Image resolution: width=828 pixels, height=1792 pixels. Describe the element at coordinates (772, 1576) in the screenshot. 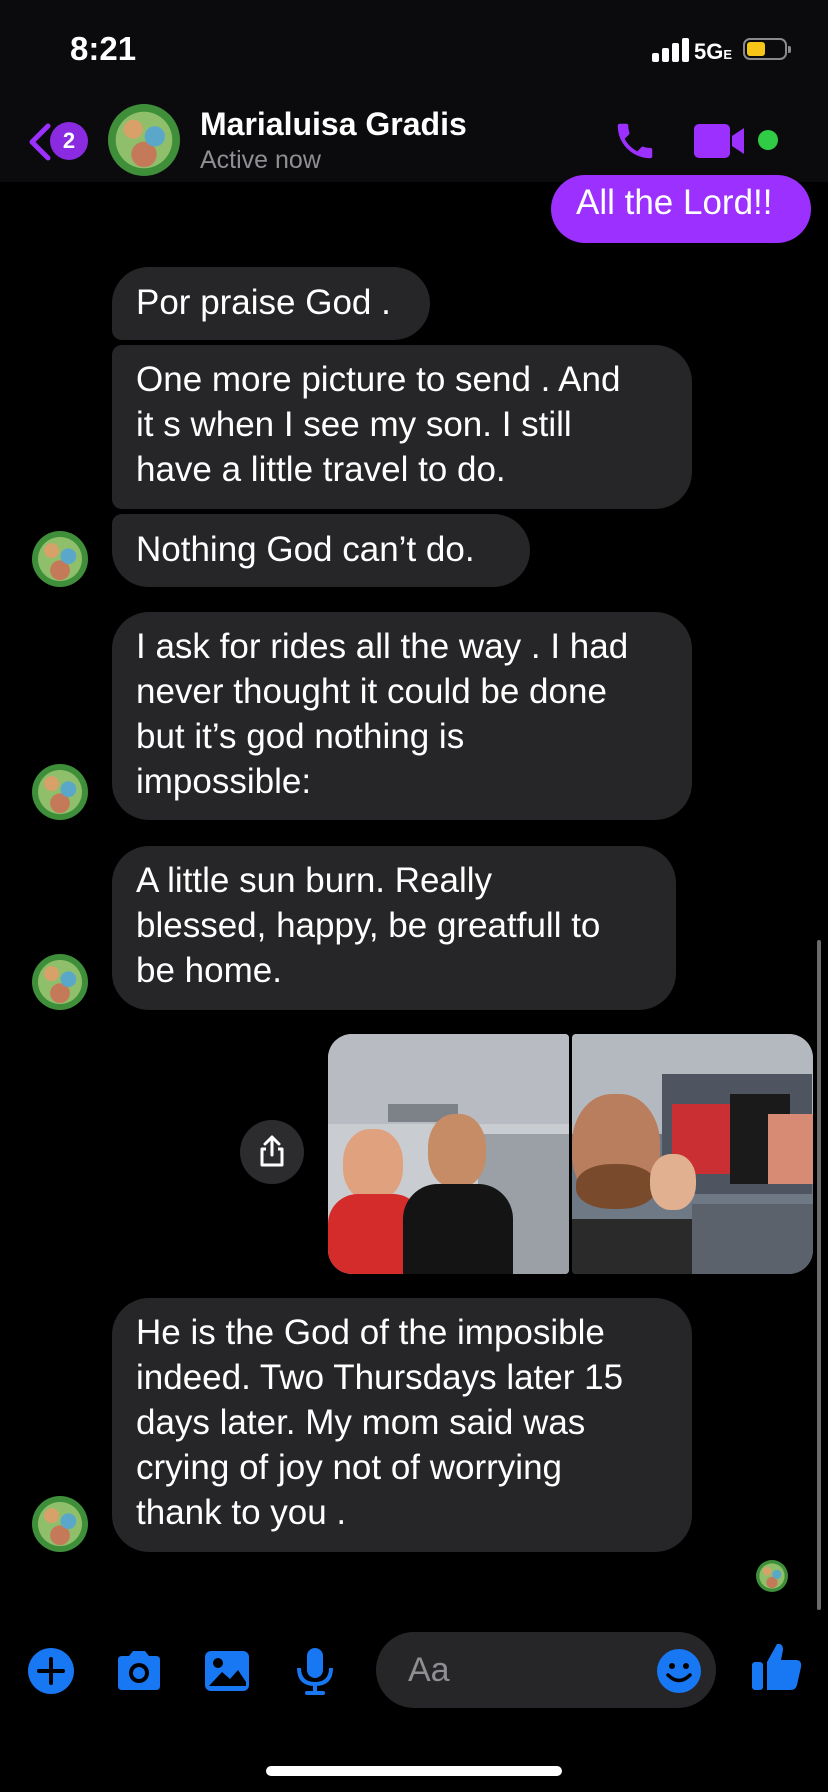

I see `read-receipt-avatar` at that location.